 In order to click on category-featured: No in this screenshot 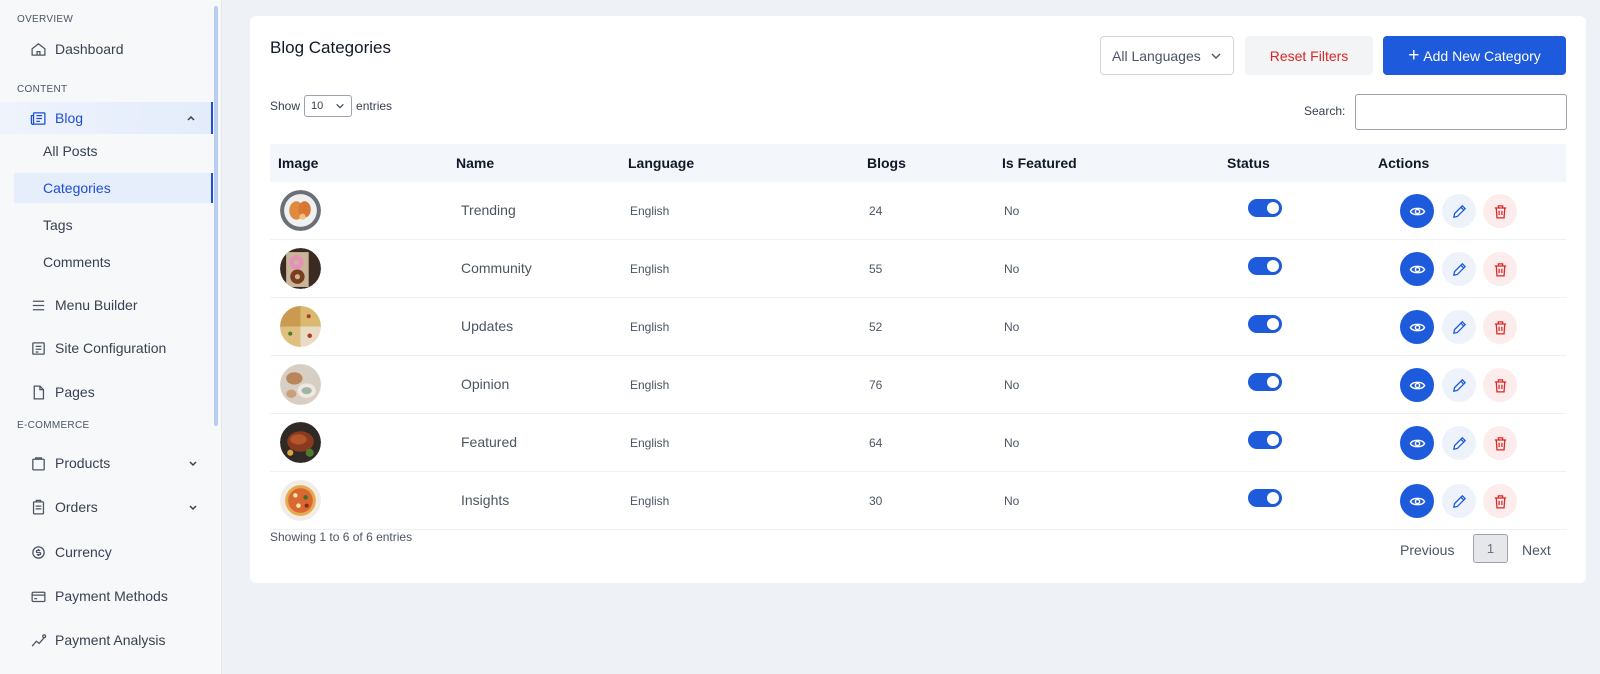, I will do `click(1012, 269)`.